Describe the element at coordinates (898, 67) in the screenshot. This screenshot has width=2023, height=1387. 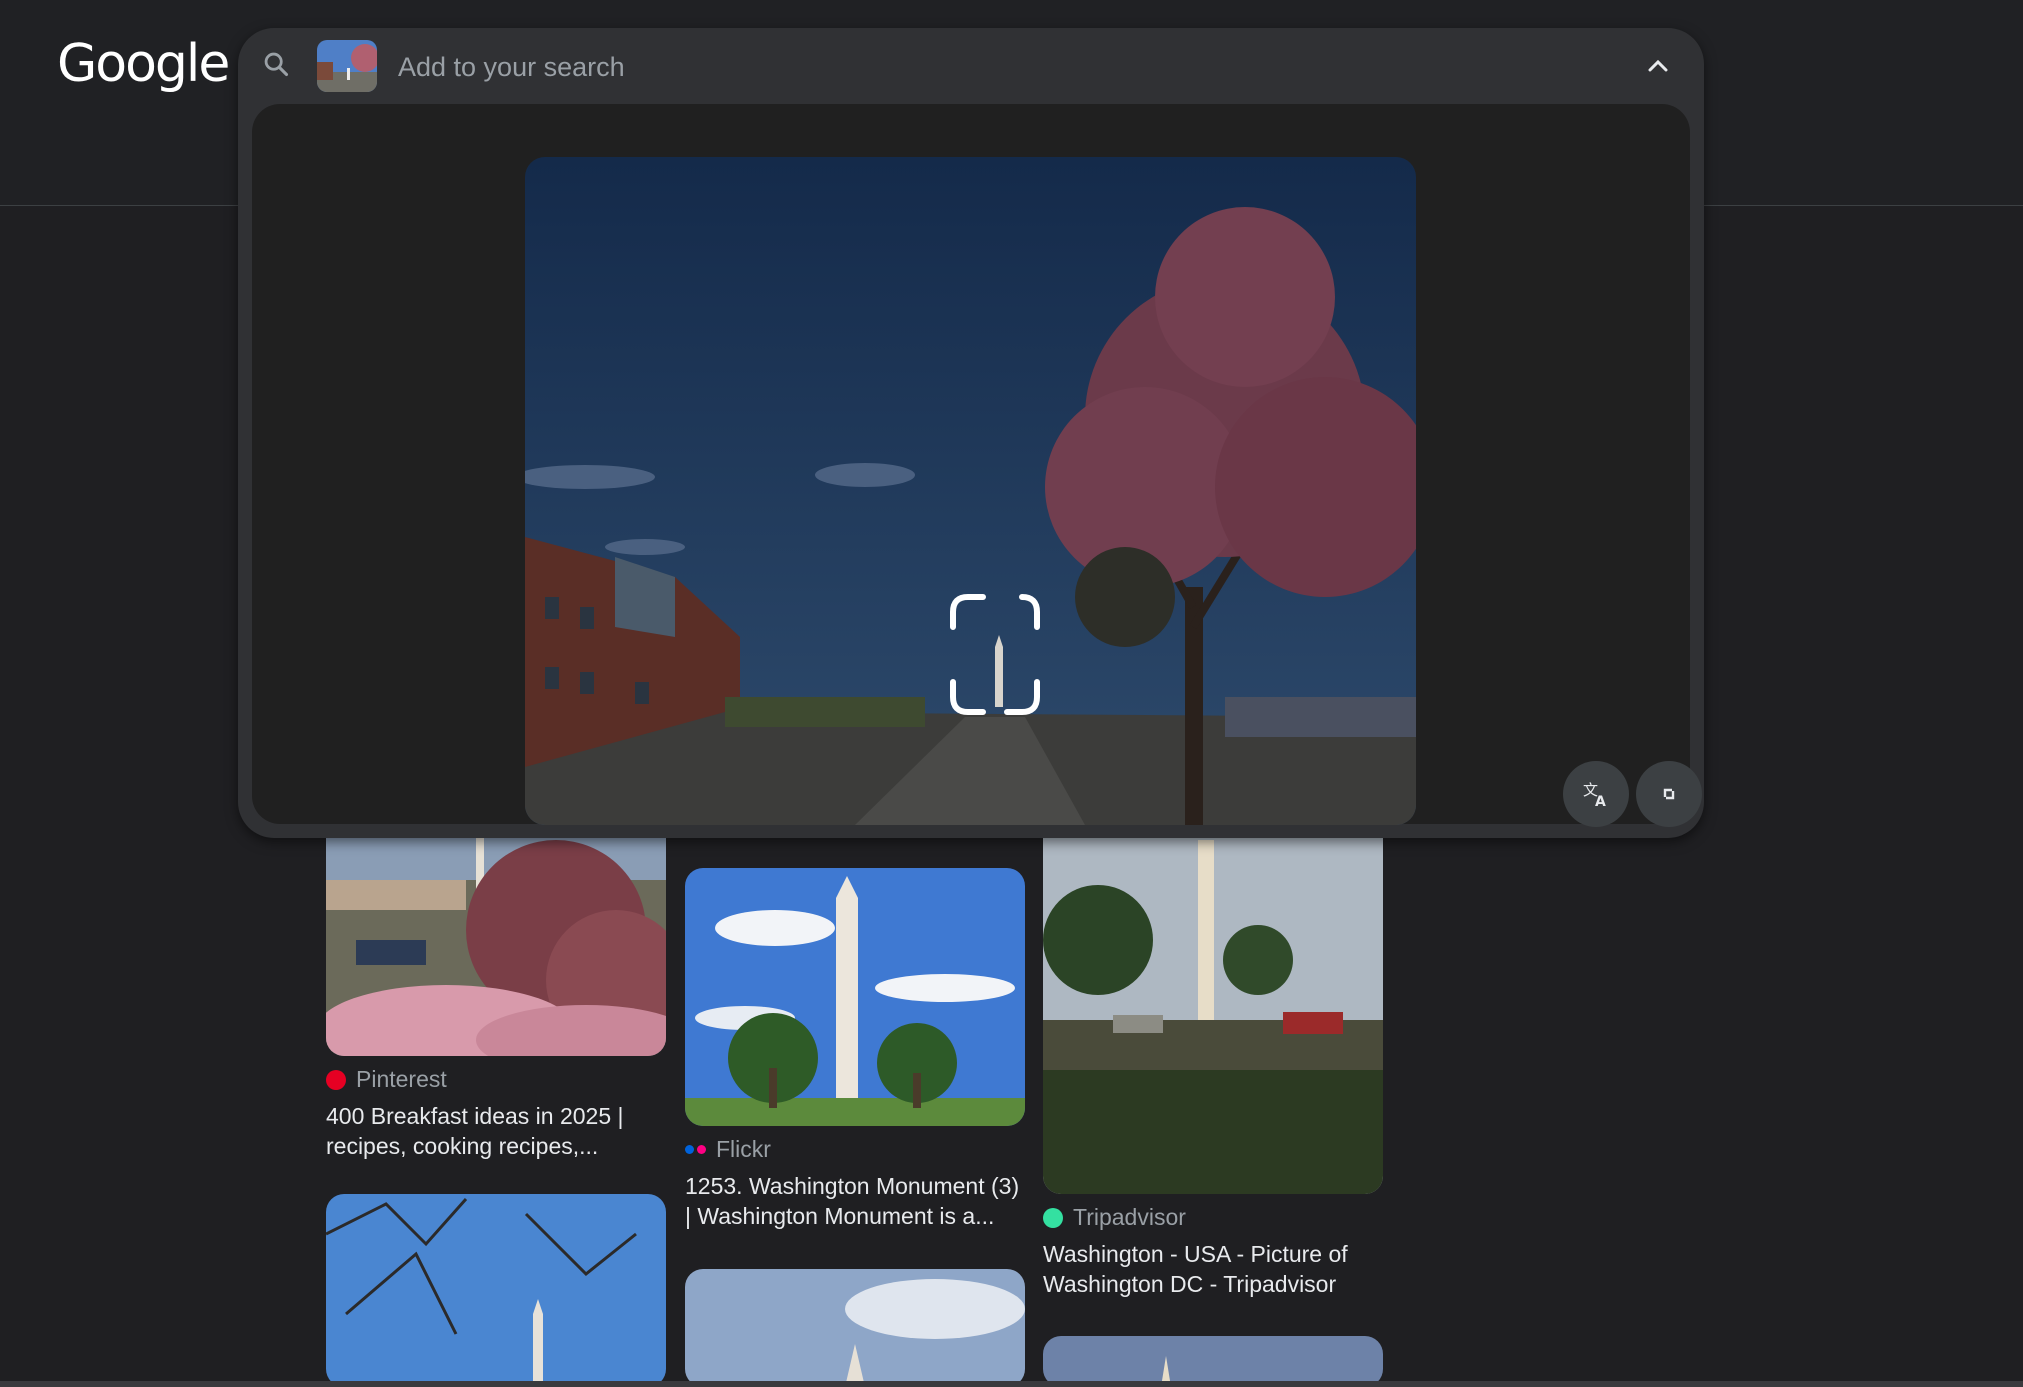
I see `search-input` at that location.